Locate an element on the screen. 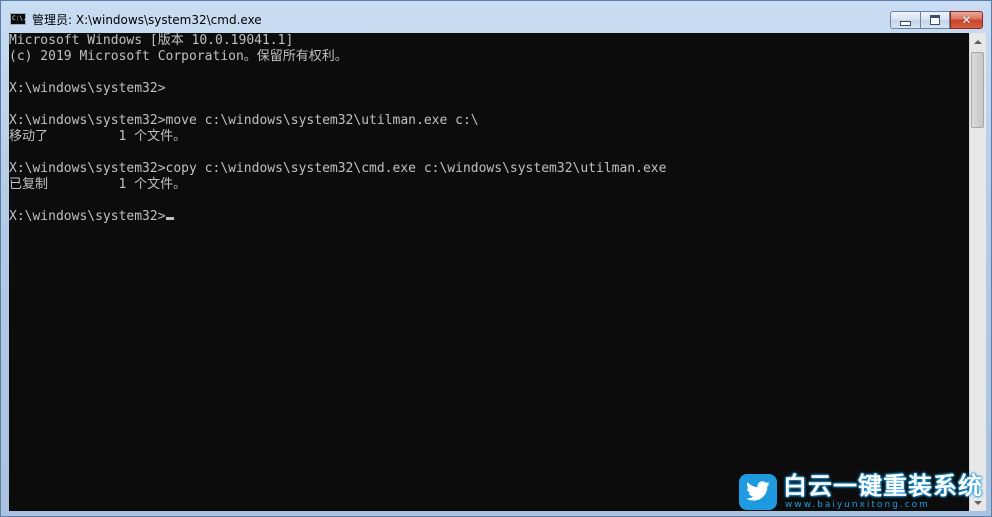 This screenshot has height=517, width=992. watermark-logo: 白云一键重装系统 www.baiyunxitong.com is located at coordinates (862, 492).